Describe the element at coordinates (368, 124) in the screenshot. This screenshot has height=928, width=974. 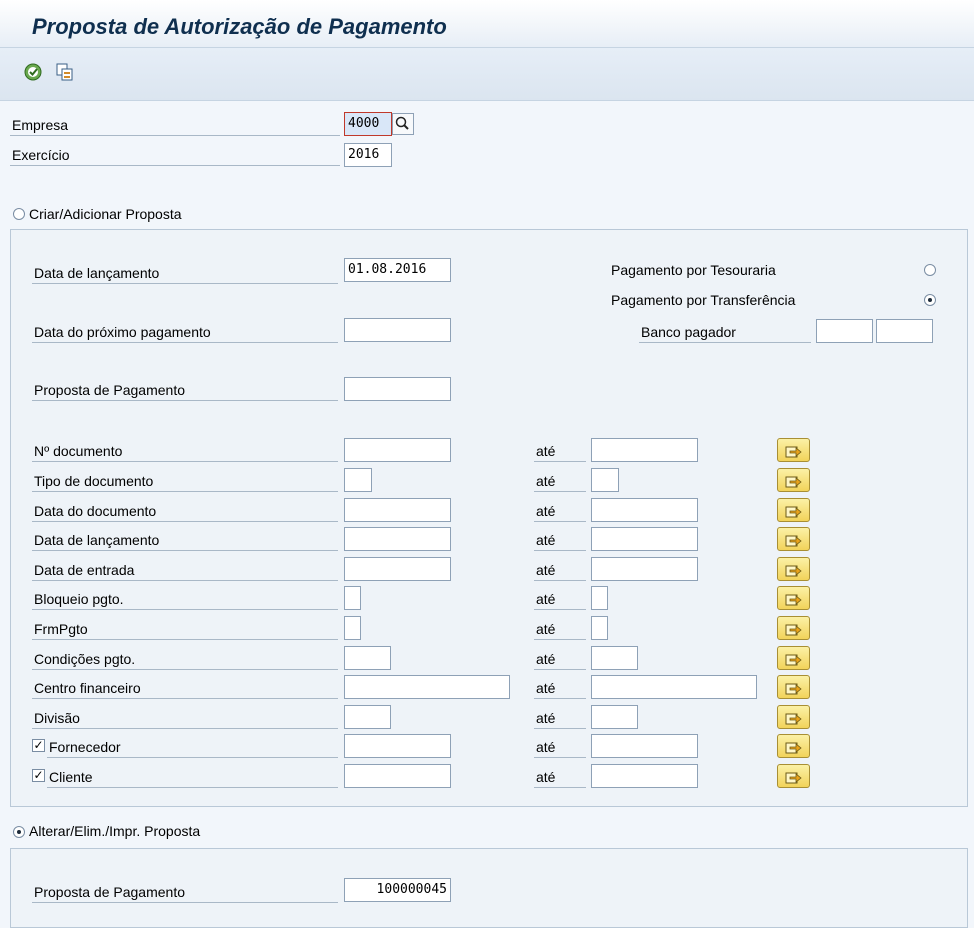
I see `empresa-field: 4000` at that location.